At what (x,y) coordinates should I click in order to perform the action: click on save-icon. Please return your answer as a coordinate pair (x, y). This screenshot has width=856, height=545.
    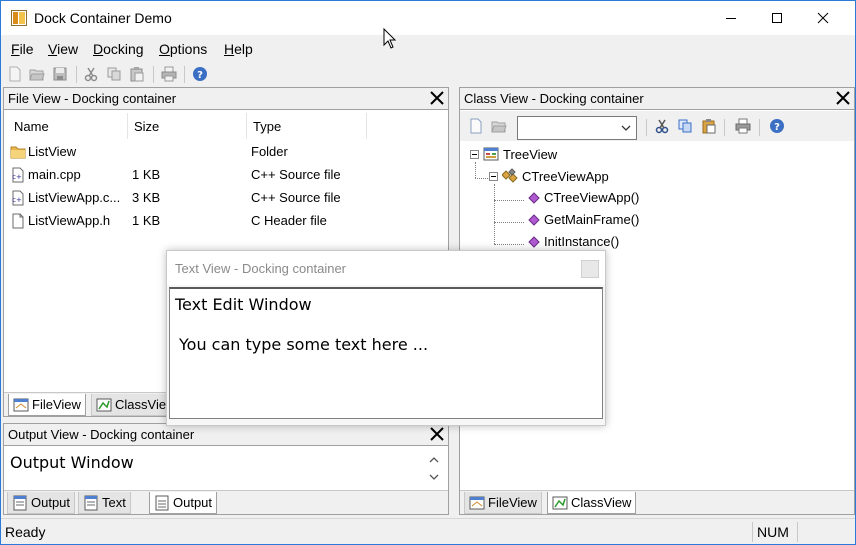
    Looking at the image, I should click on (60, 74).